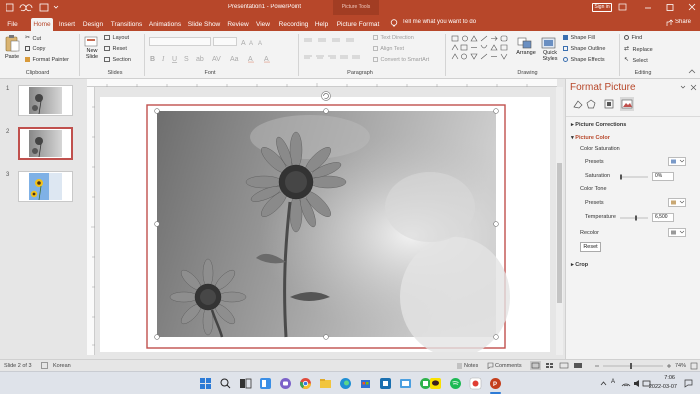 The image size is (700, 394). Describe the element at coordinates (680, 366) in the screenshot. I see `zoom-level: 74%` at that location.